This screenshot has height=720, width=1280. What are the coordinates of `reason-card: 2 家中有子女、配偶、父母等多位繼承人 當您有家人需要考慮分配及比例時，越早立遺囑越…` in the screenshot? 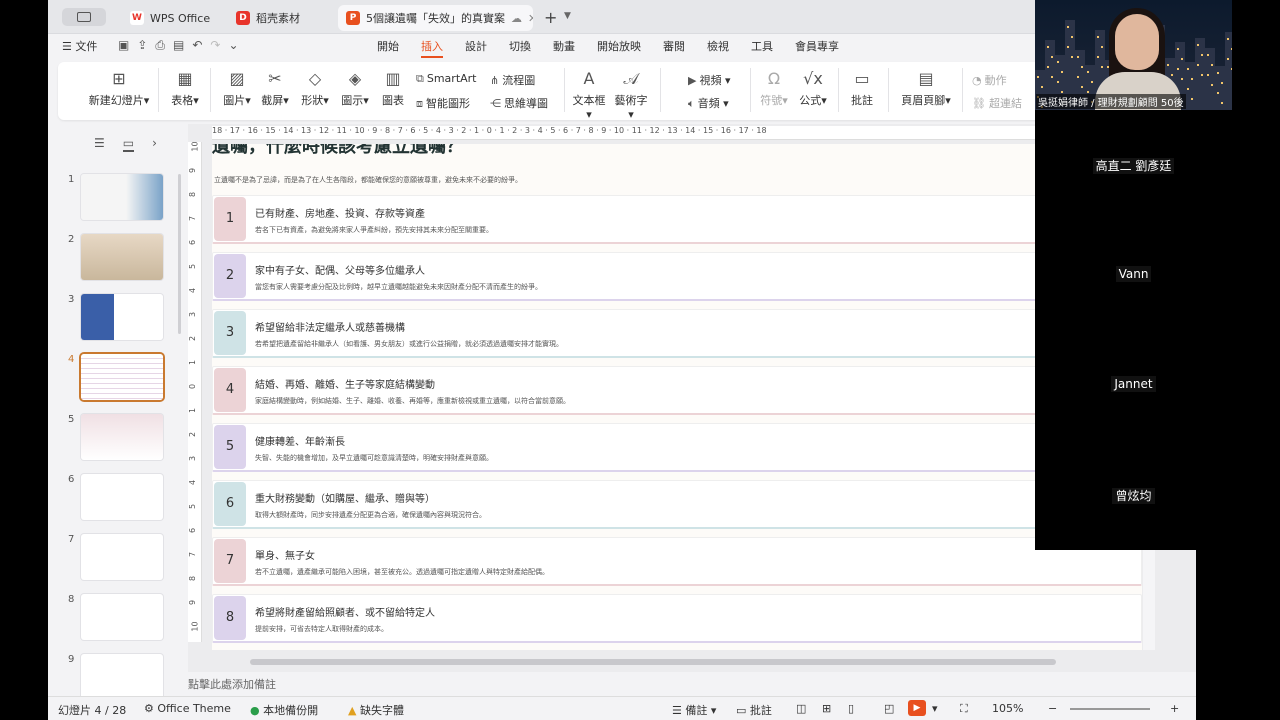 It's located at (677, 276).